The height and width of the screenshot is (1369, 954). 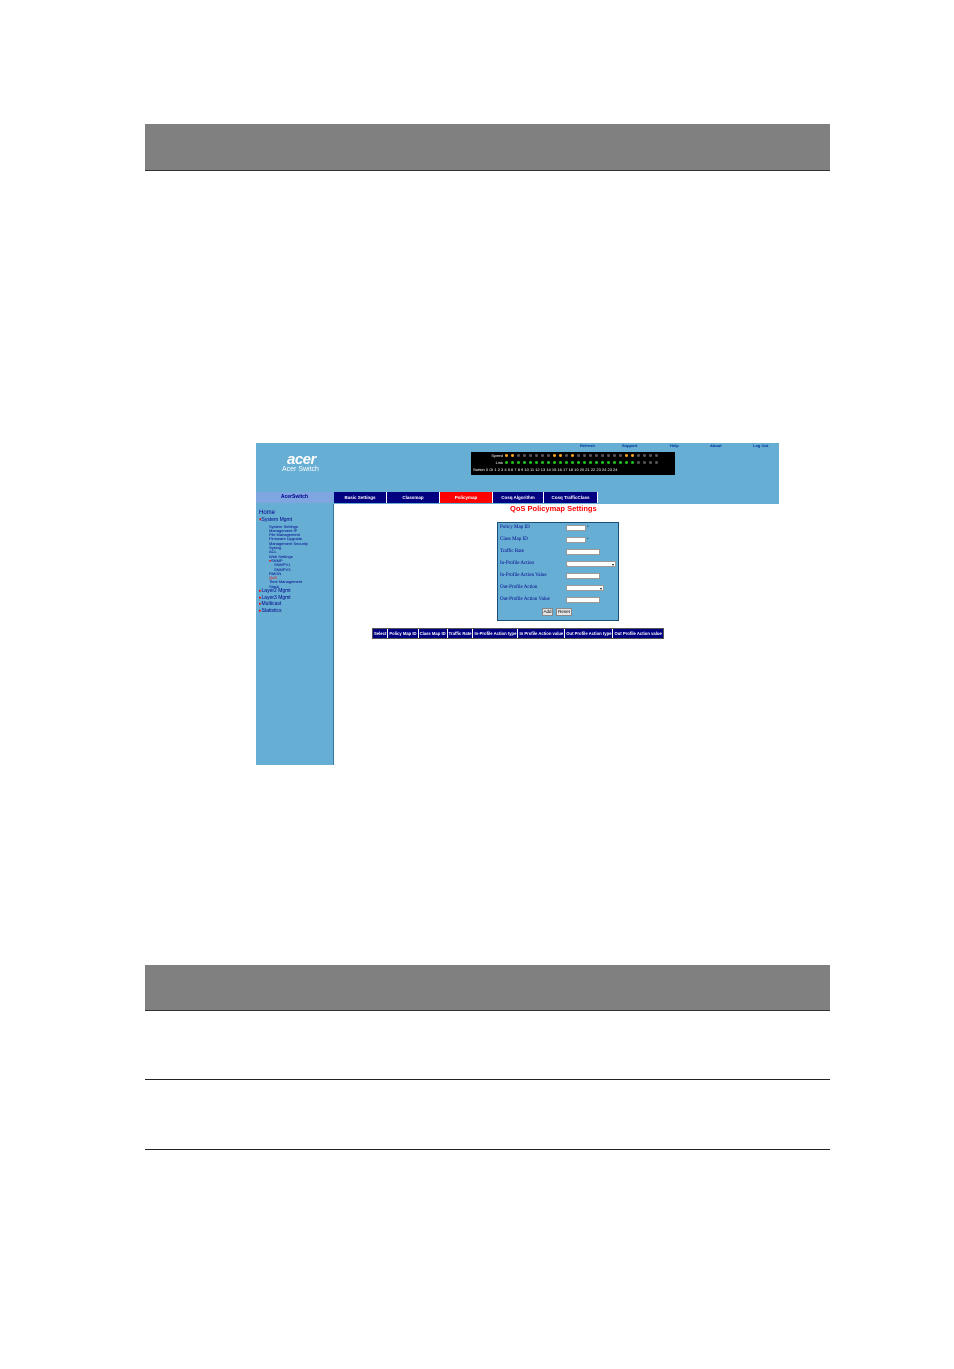 I want to click on tab-cosq-algorithm: Cosq Algorithm, so click(x=518, y=497).